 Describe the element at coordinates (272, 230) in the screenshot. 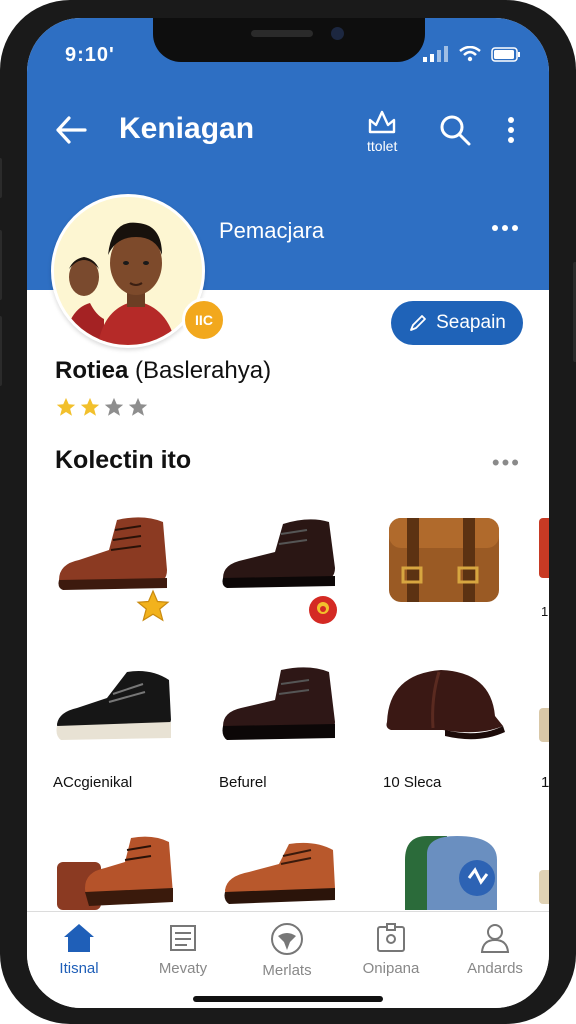

I see `profile-header-name: Pemacjara` at that location.